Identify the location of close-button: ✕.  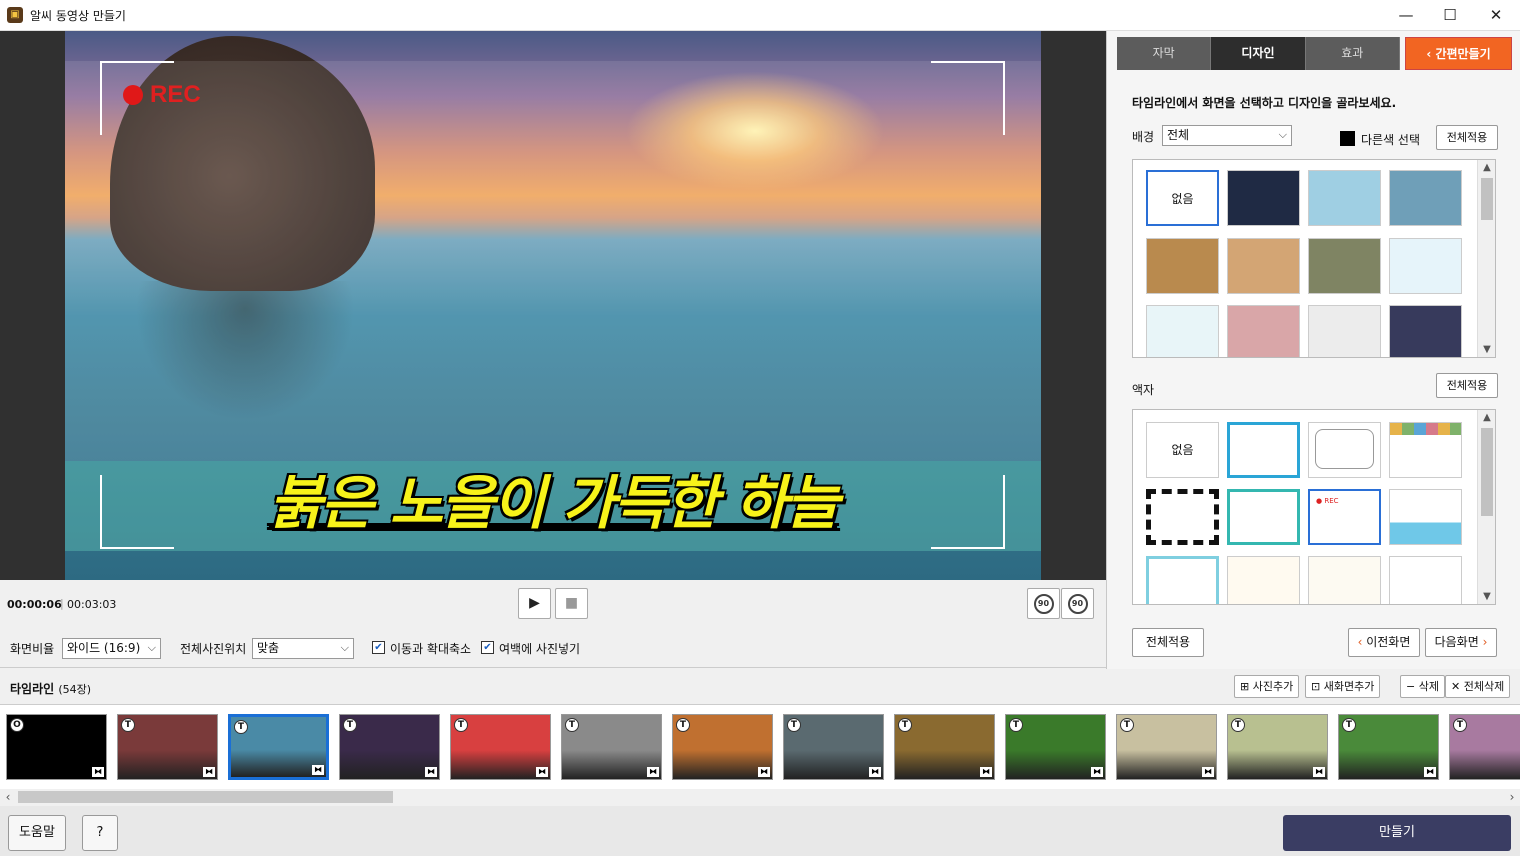
(1496, 15).